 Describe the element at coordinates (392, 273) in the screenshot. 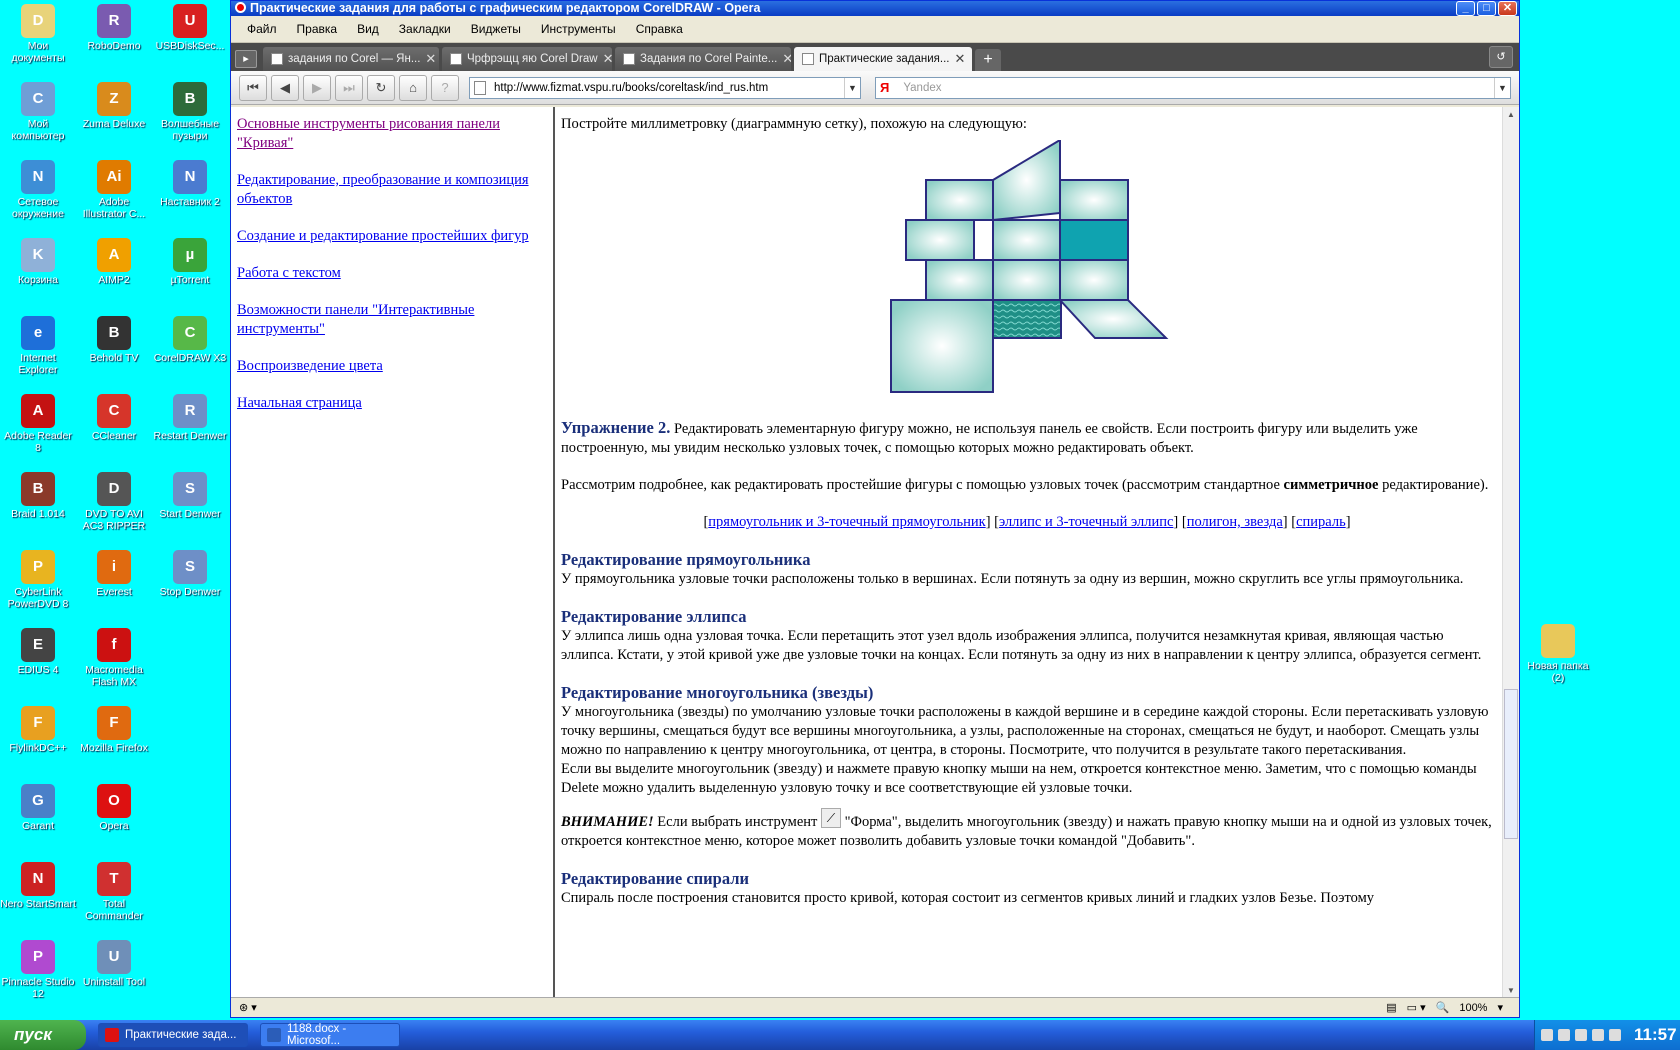

I see `nav-link: Работа с текстом` at that location.